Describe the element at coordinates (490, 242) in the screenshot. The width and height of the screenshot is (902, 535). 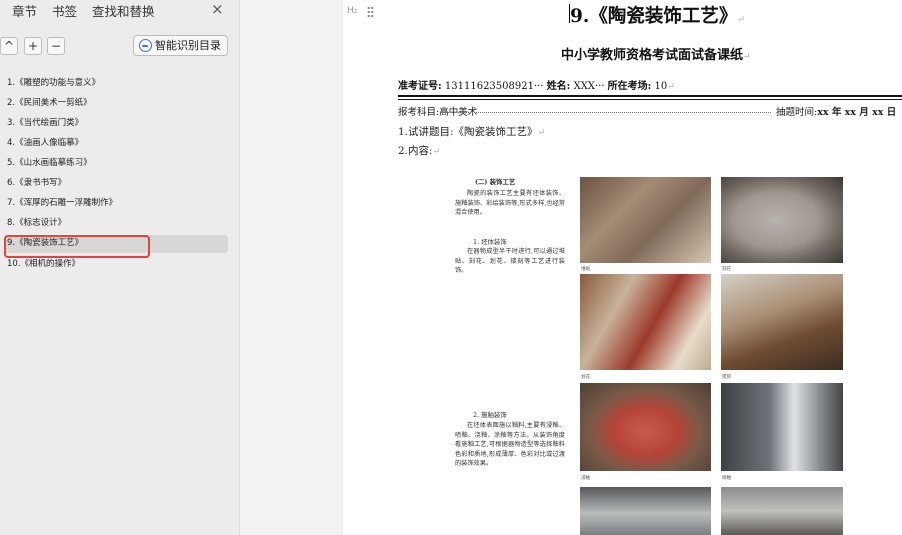
I see `scan-subheading: 1. 坯体装饰` at that location.